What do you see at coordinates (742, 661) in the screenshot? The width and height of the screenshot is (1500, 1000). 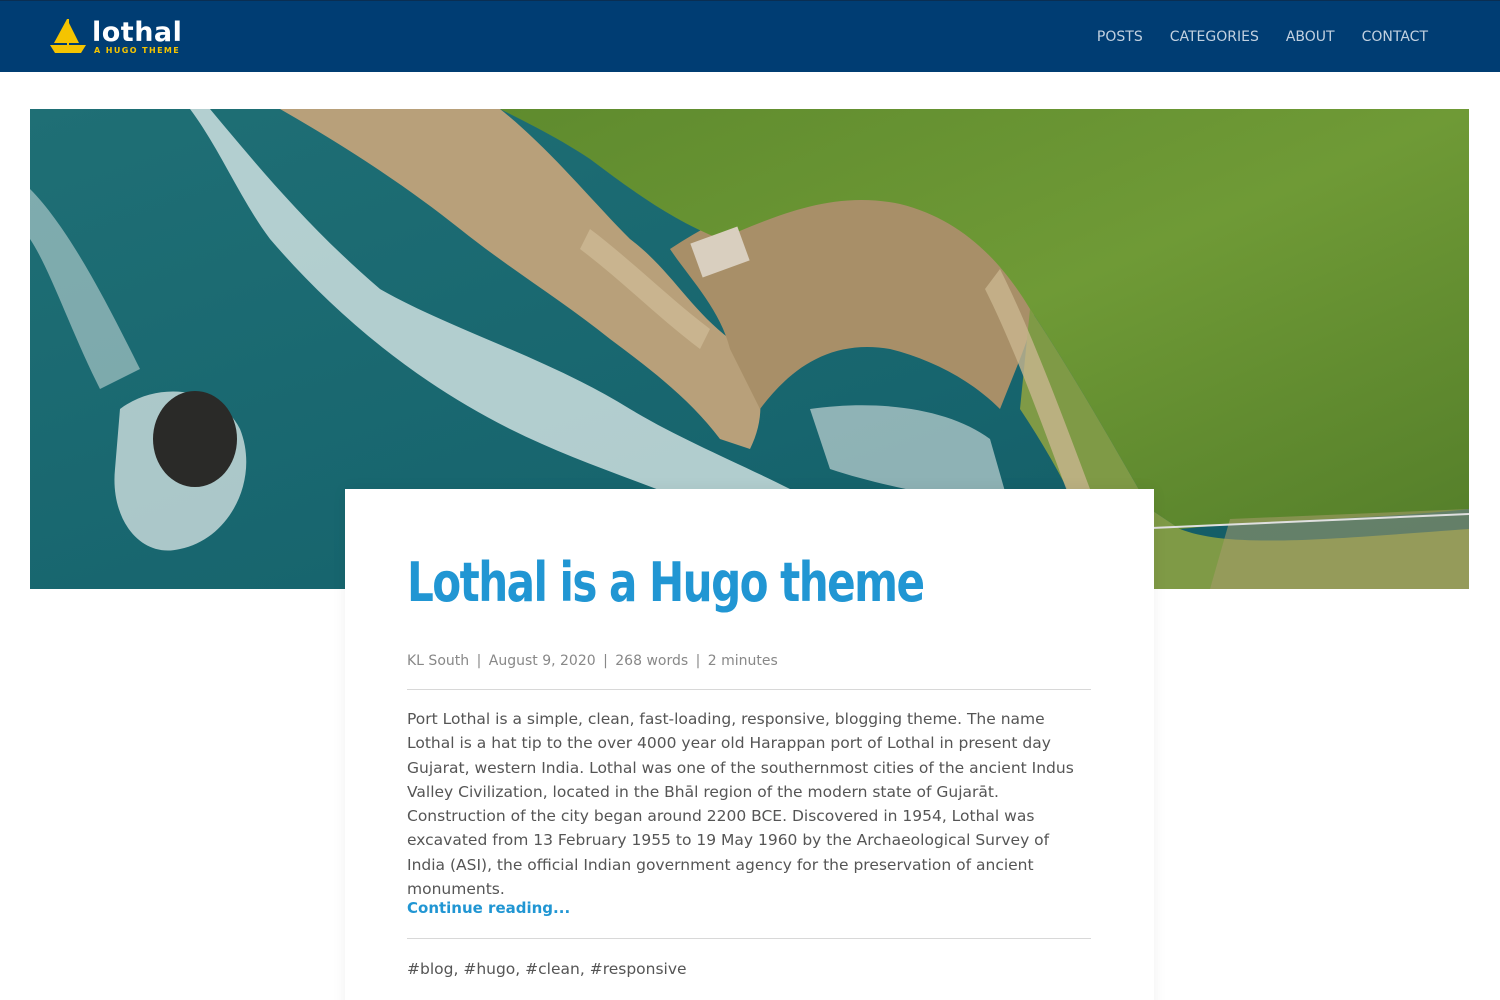 I see `post-reading-time: 2 minutes` at bounding box center [742, 661].